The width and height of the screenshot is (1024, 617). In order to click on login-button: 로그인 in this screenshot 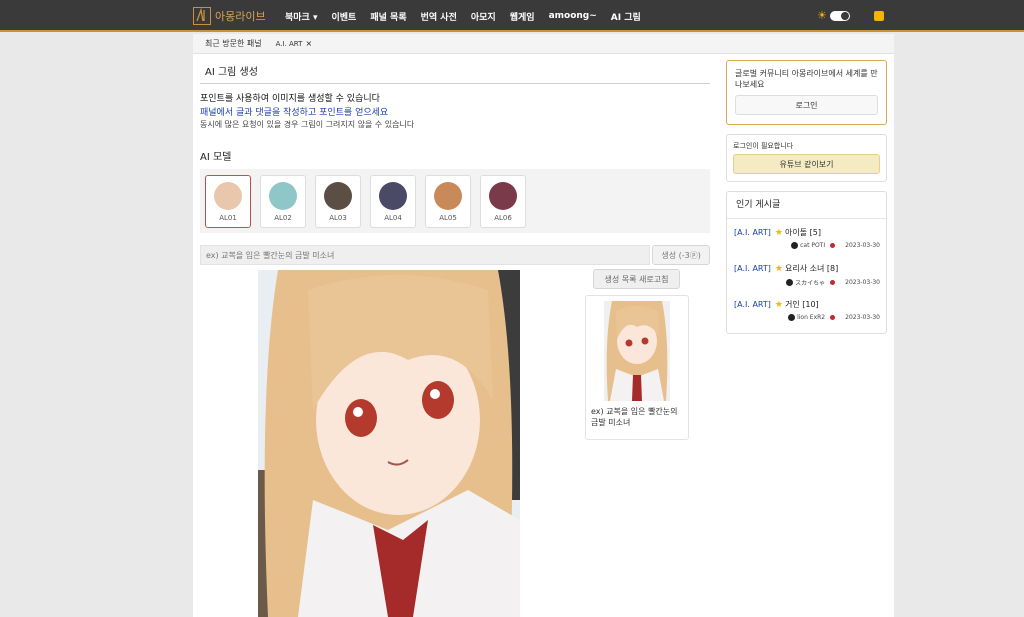, I will do `click(806, 105)`.